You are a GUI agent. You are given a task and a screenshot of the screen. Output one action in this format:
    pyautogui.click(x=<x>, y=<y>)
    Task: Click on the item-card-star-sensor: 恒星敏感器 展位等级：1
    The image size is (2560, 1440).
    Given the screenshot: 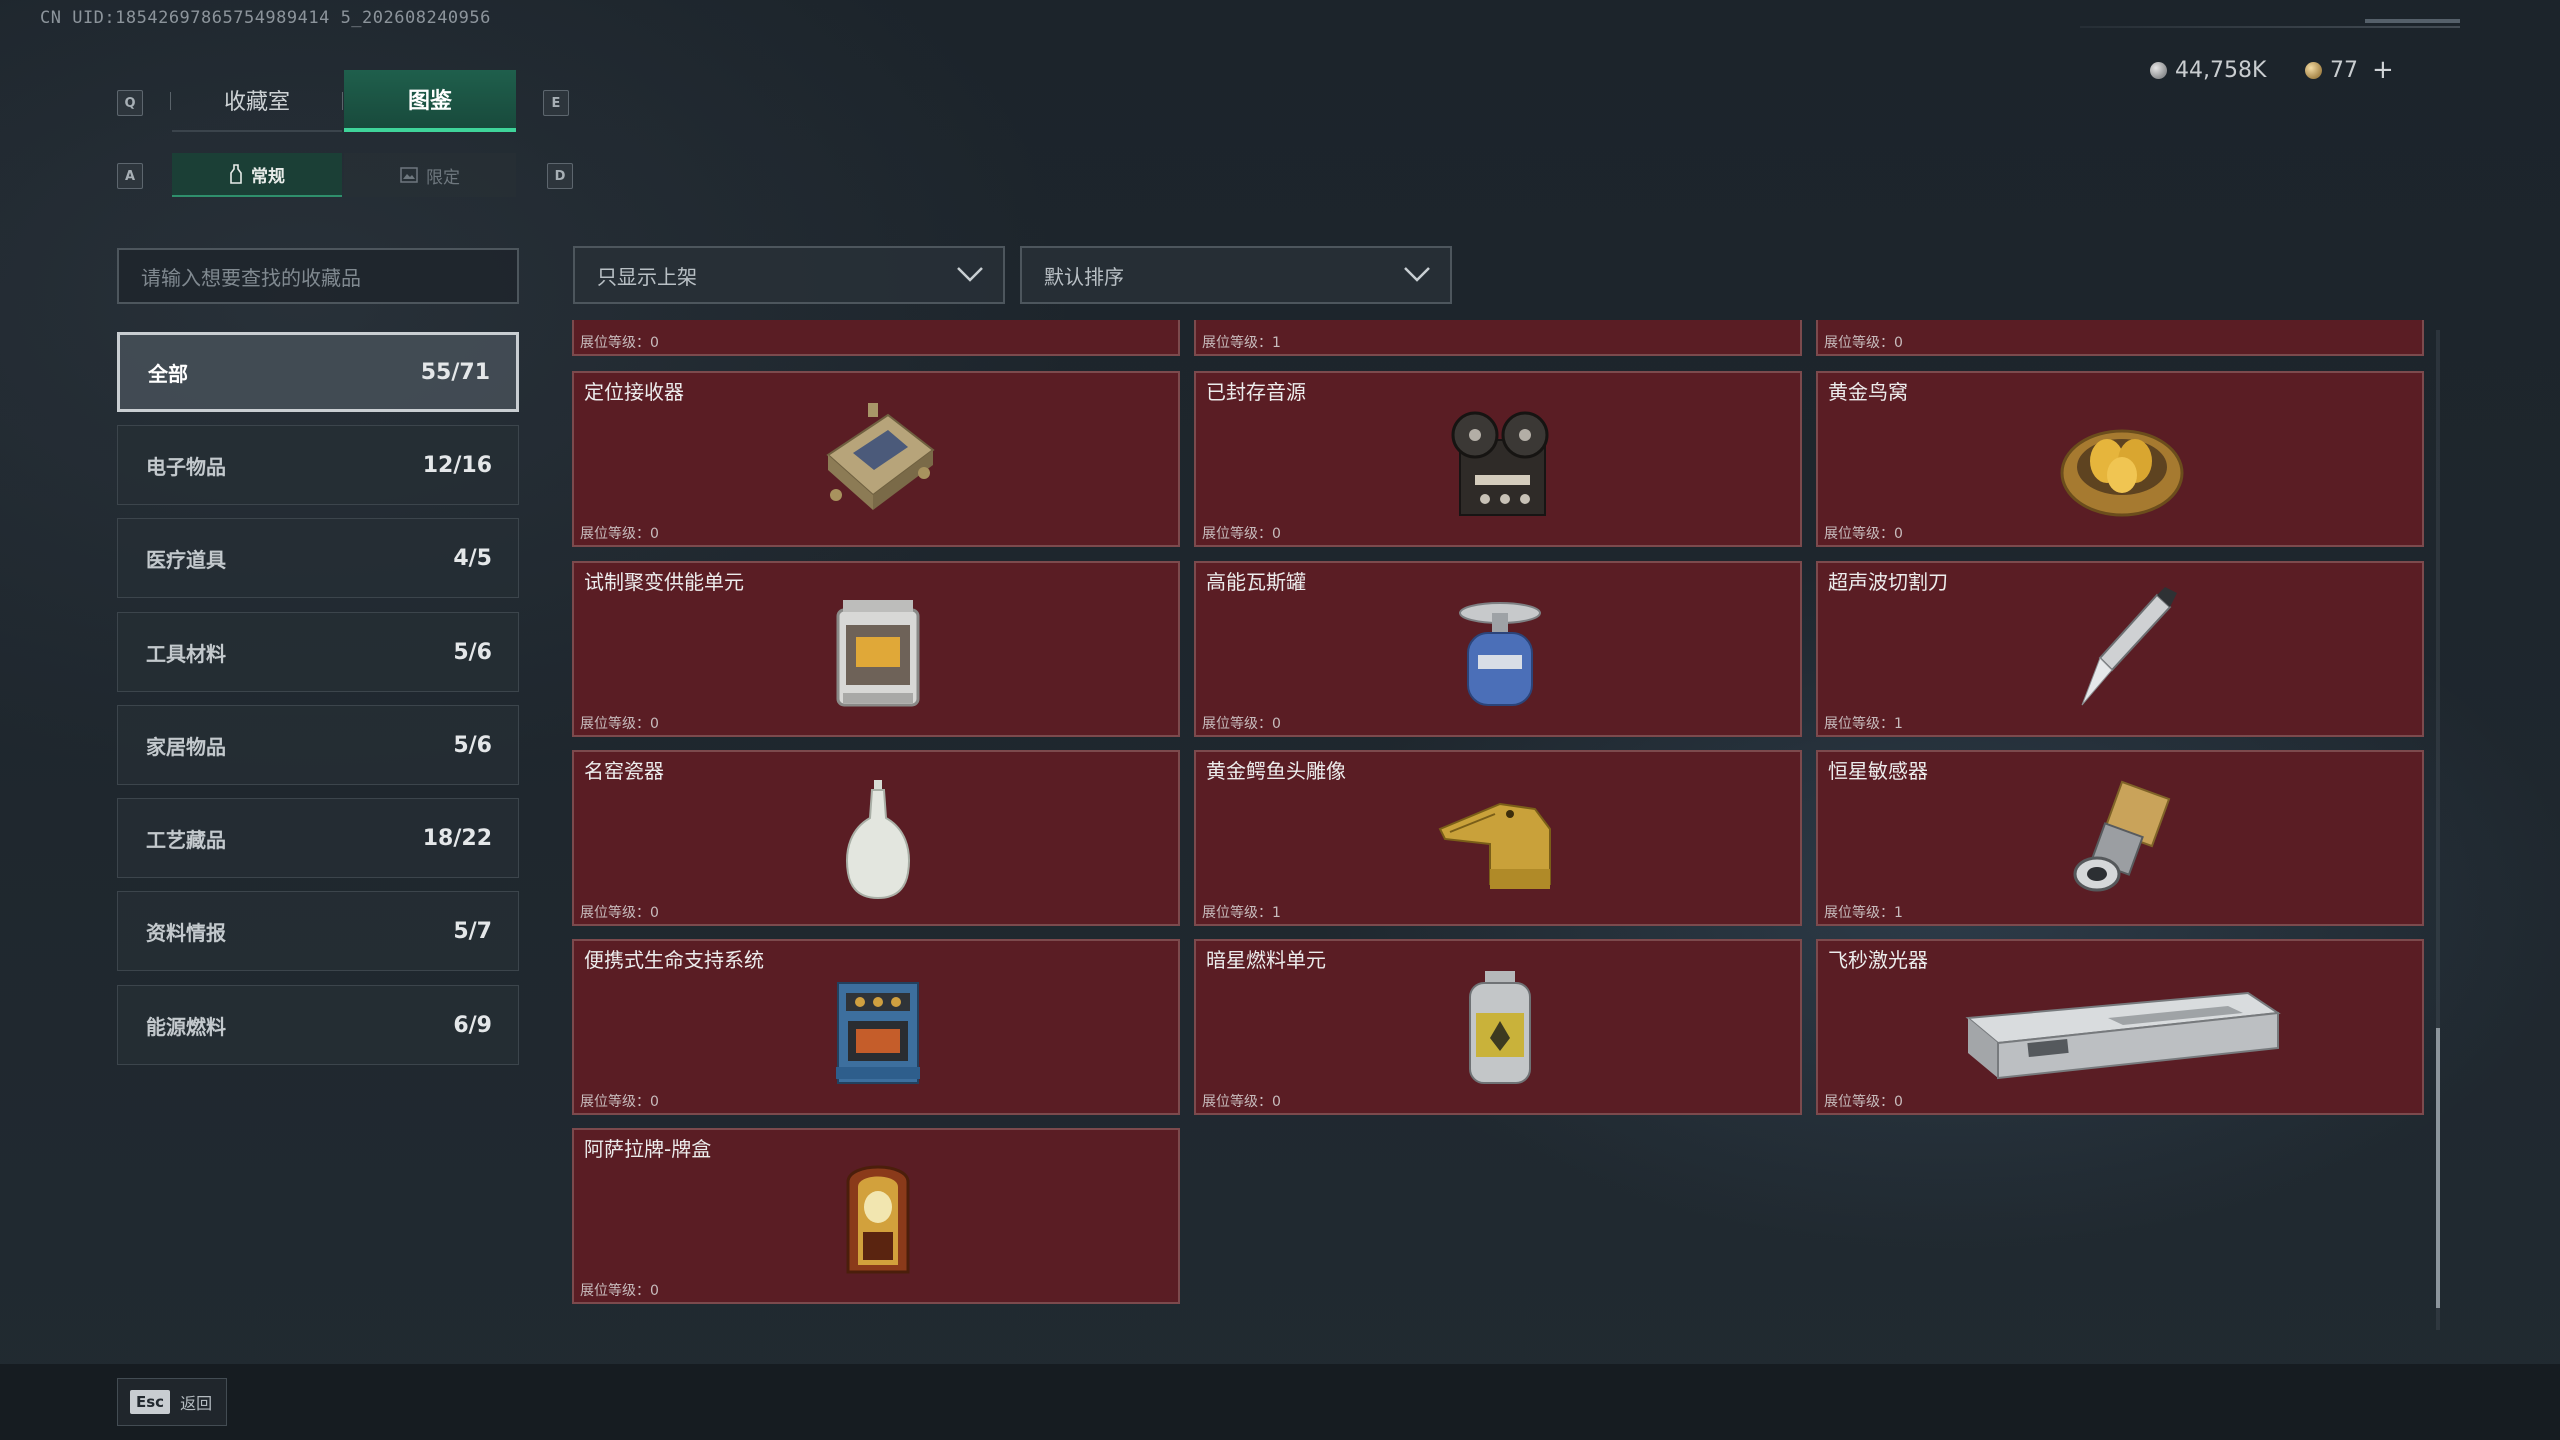 What is the action you would take?
    pyautogui.click(x=2120, y=838)
    